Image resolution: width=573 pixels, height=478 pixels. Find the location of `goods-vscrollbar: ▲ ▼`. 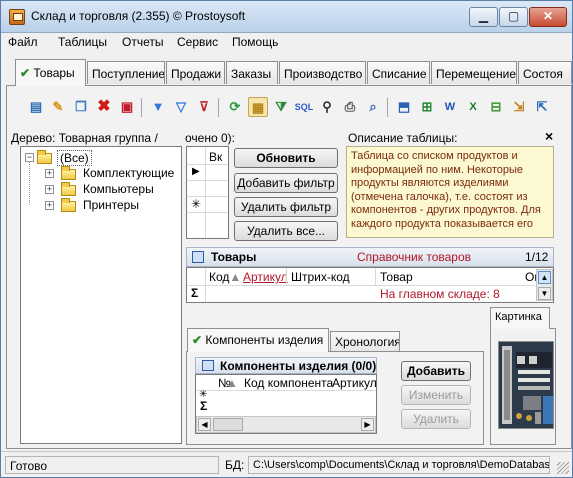

goods-vscrollbar: ▲ ▼ is located at coordinates (544, 285).